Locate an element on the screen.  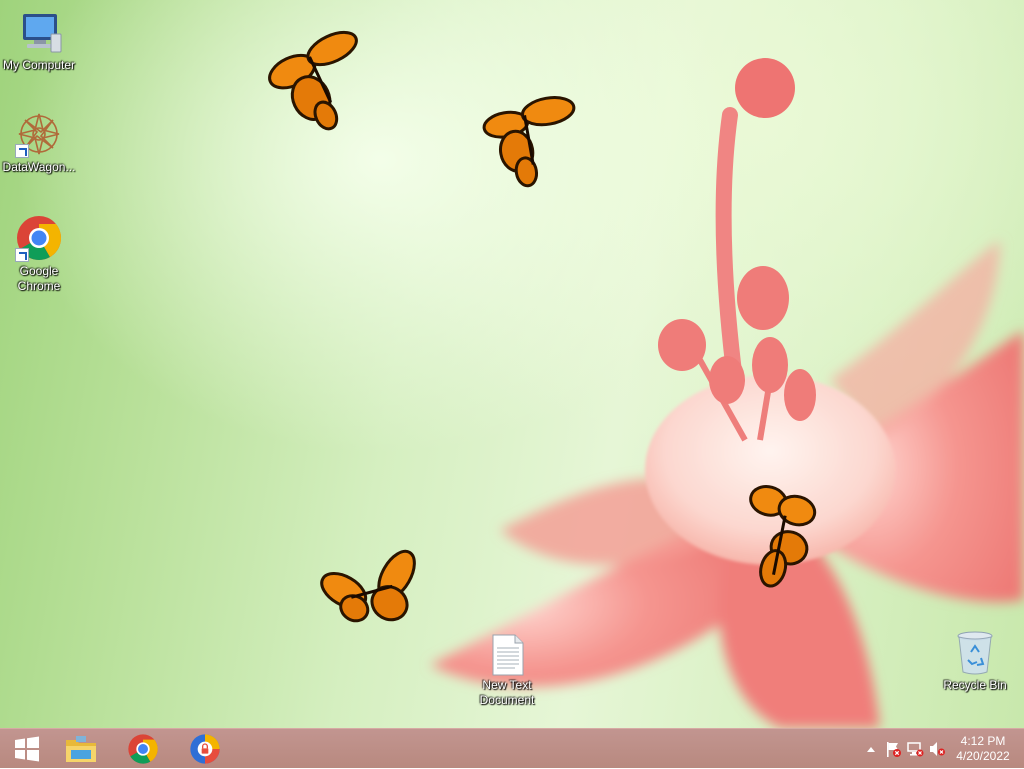
taskbar-chrome is located at coordinates (143, 749).